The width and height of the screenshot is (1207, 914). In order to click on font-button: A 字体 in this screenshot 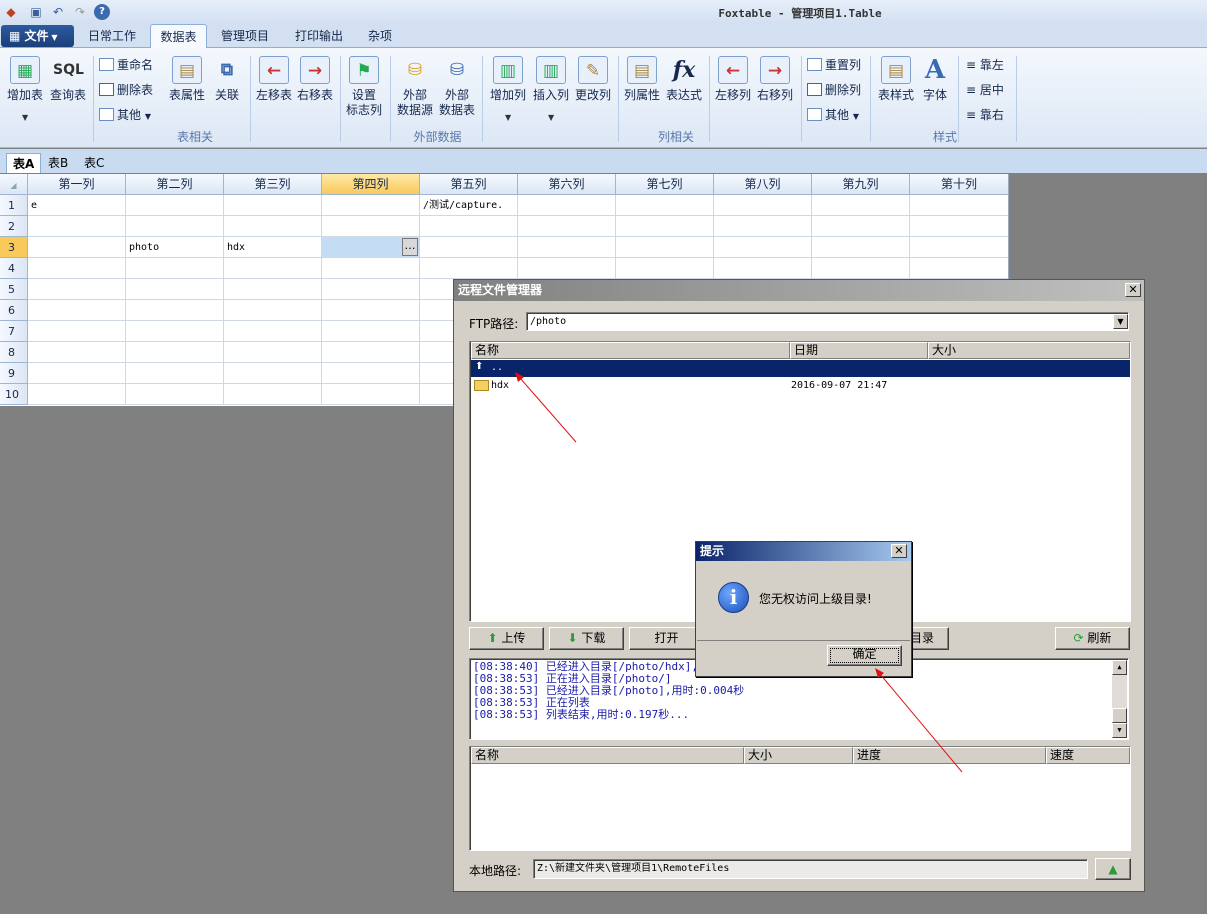, I will do `click(935, 79)`.